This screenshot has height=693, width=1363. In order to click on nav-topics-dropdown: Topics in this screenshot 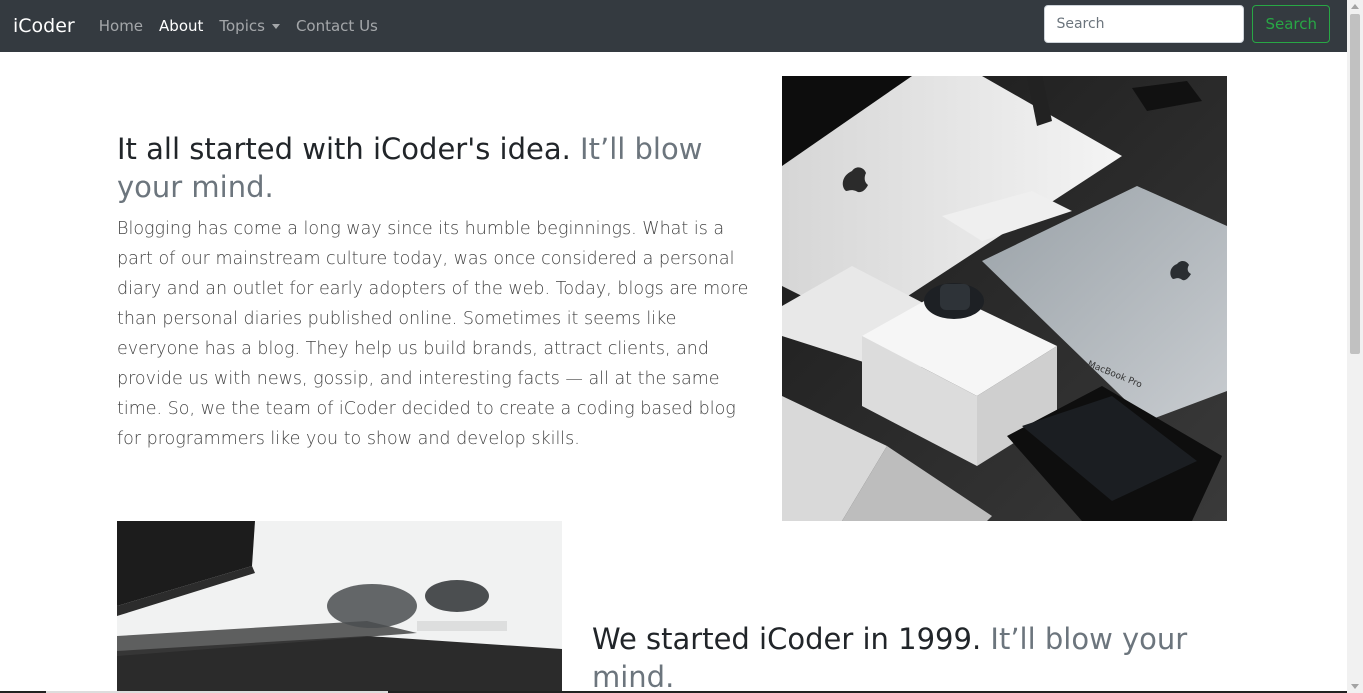, I will do `click(249, 26)`.